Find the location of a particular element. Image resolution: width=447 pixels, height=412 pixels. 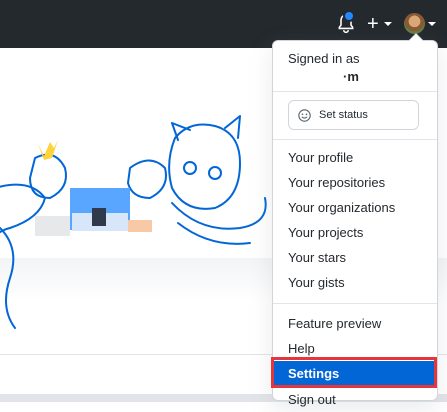

user-menu-toggle is located at coordinates (421, 24).